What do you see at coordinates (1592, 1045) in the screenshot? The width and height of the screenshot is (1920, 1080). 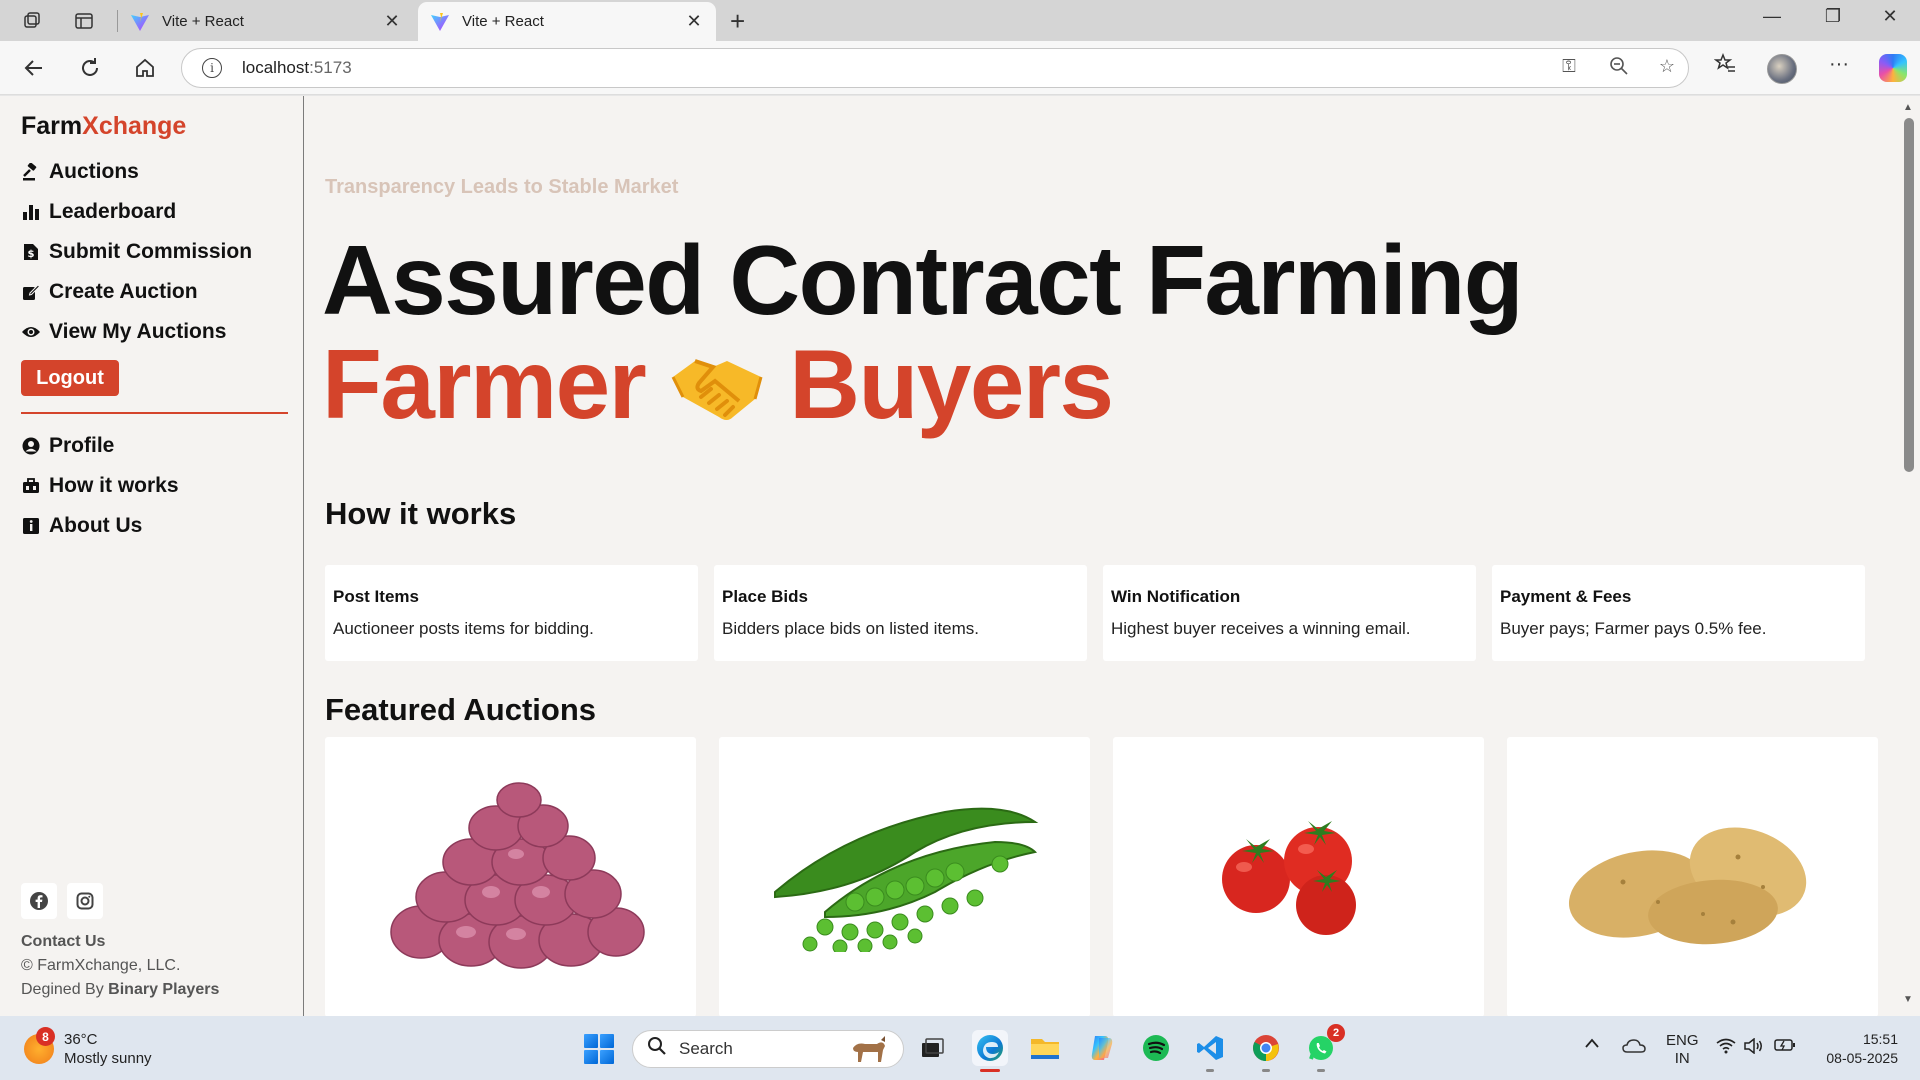 I see `show-hidden-icons-icon` at bounding box center [1592, 1045].